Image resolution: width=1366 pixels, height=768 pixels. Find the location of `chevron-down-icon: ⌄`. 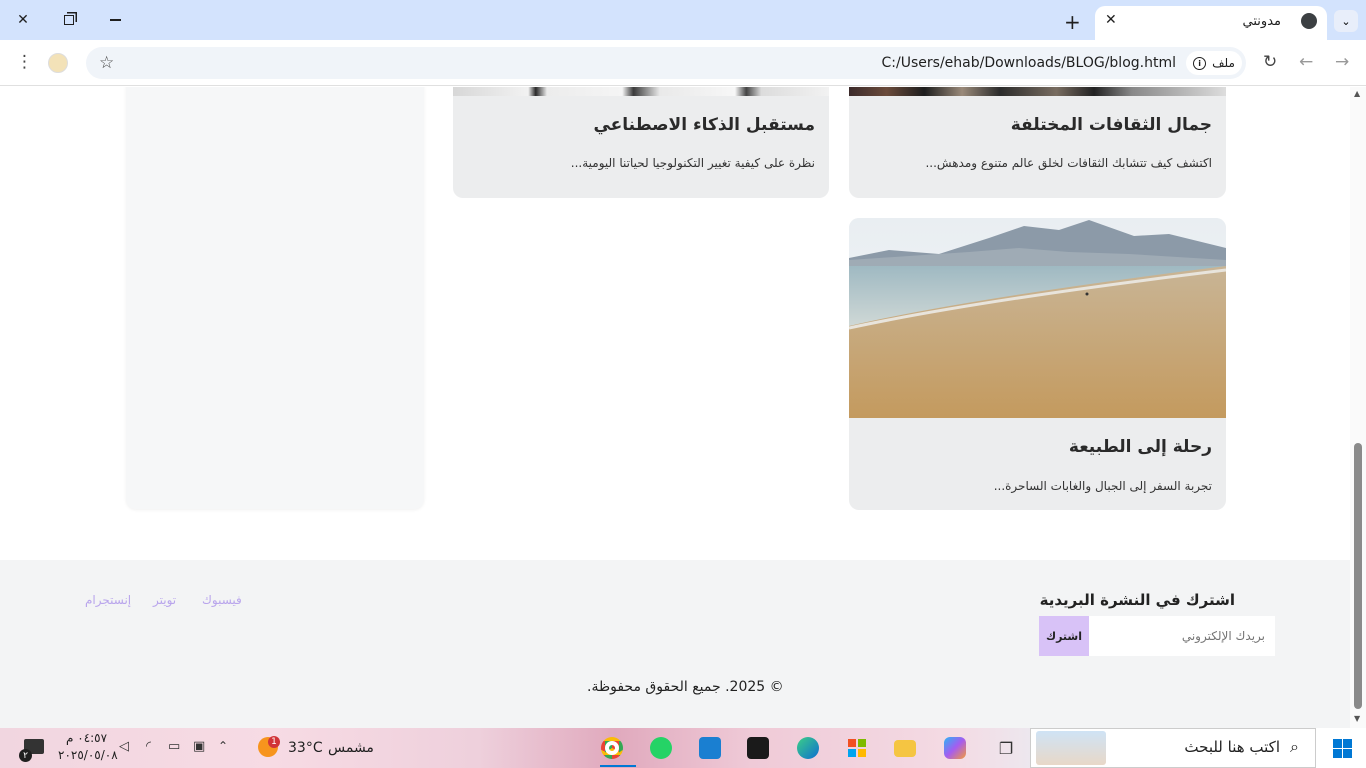

chevron-down-icon: ⌄ is located at coordinates (1346, 21).